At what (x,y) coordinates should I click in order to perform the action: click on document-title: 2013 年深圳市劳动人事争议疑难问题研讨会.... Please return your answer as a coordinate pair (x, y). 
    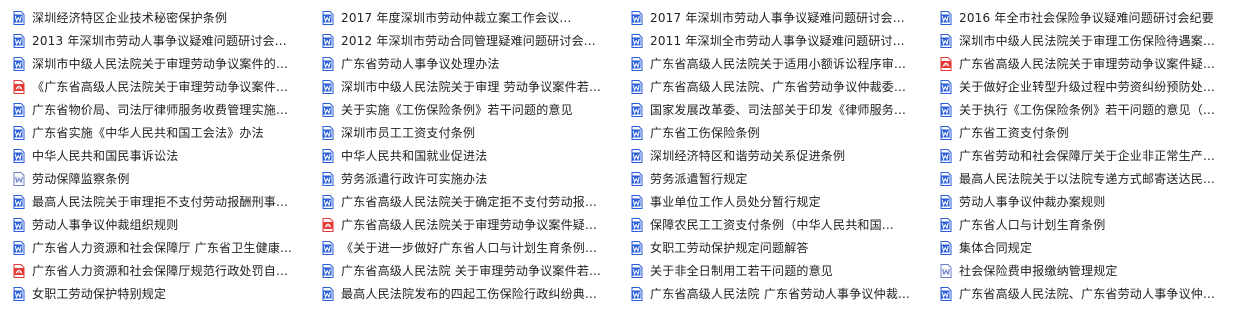
    Looking at the image, I should click on (167, 40).